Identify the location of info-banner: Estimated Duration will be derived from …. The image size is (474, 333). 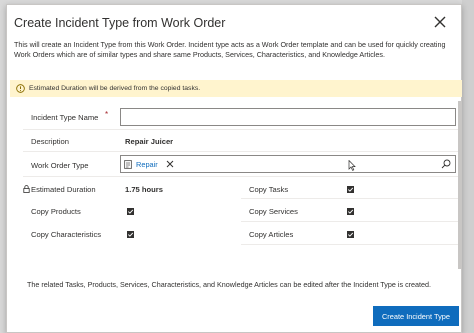
(236, 88).